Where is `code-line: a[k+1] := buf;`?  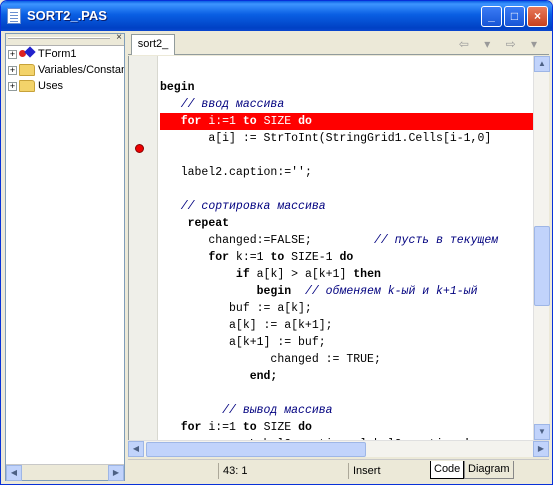
code-line: a[k+1] := buf; is located at coordinates (243, 342).